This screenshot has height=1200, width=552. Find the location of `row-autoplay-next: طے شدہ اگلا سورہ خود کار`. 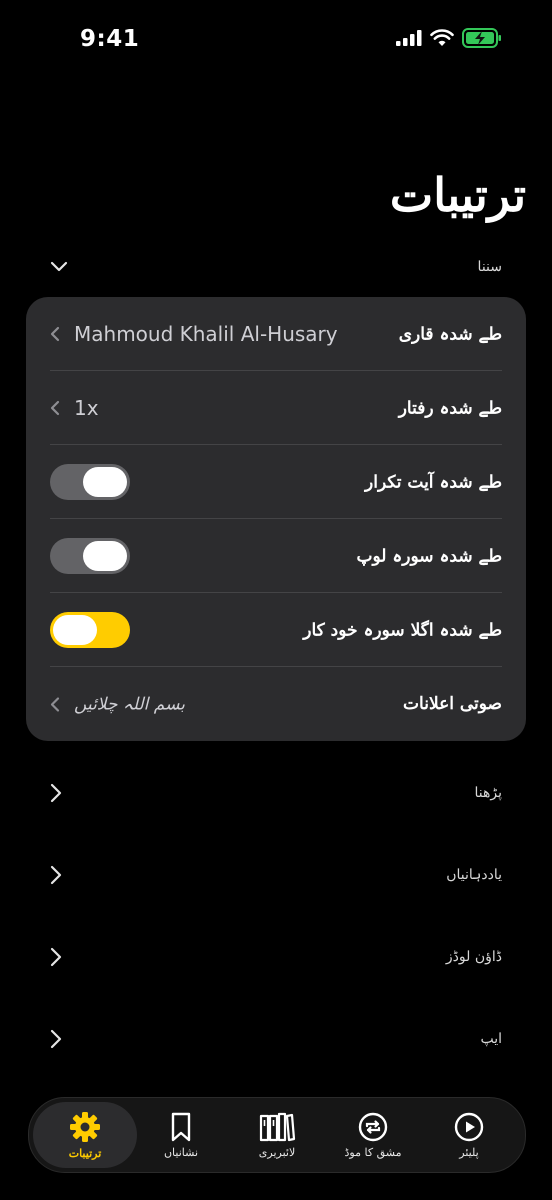

row-autoplay-next: طے شدہ اگلا سورہ خود کار is located at coordinates (276, 630).